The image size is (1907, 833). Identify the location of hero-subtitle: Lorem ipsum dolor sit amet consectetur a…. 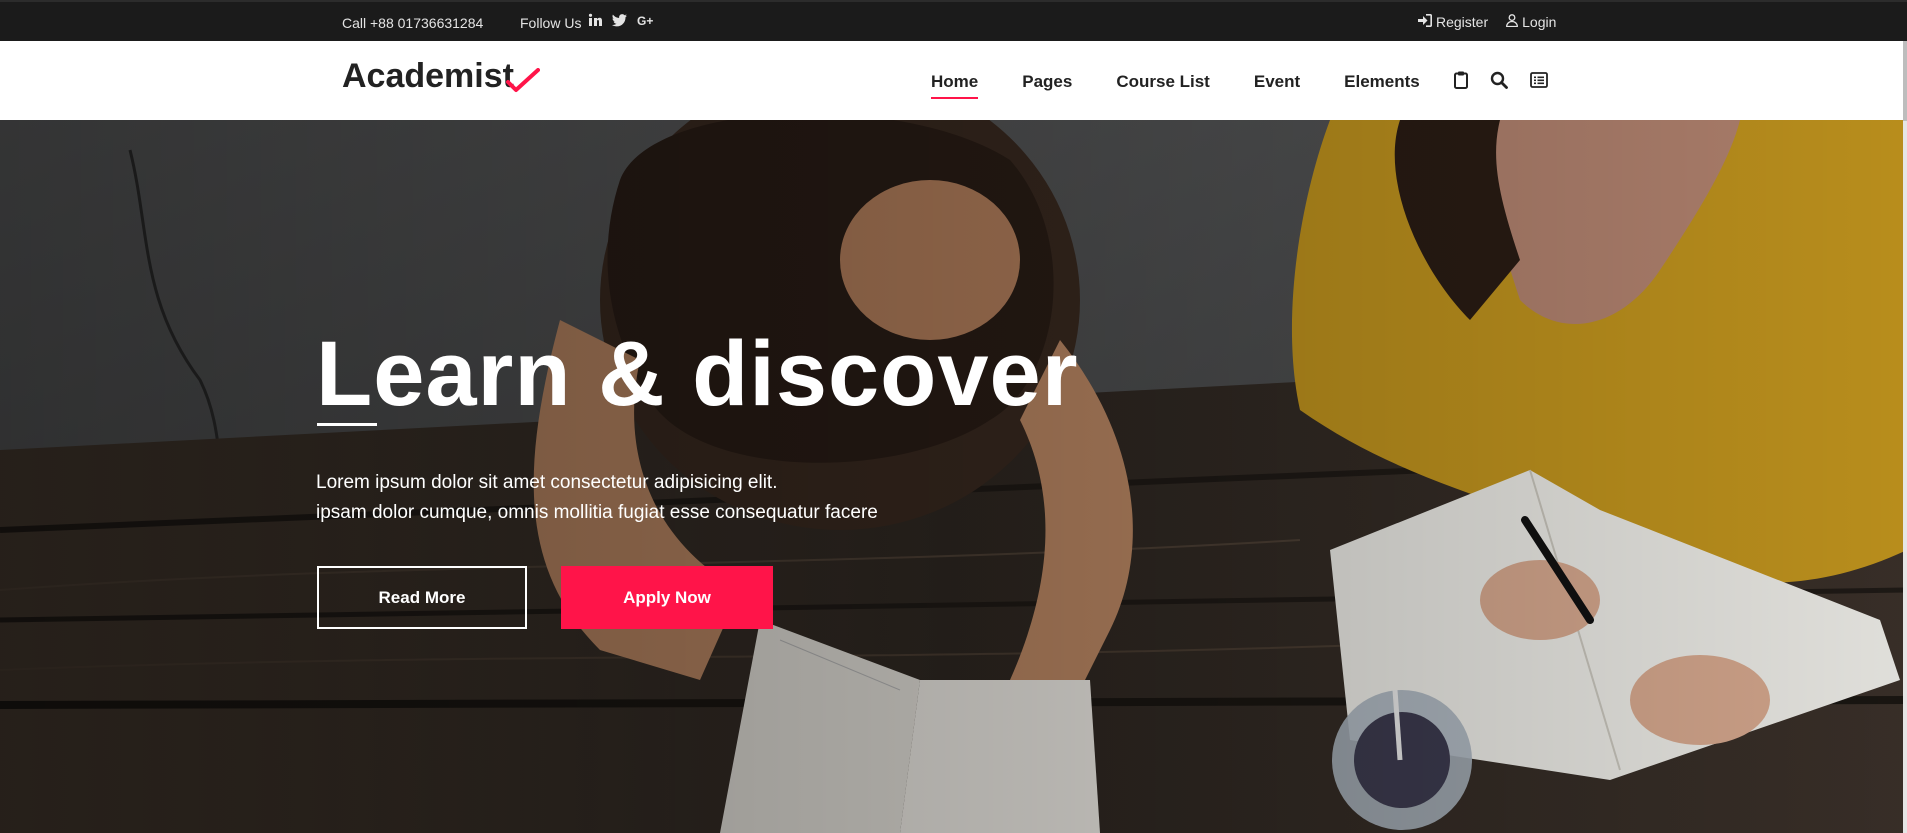
(636, 498).